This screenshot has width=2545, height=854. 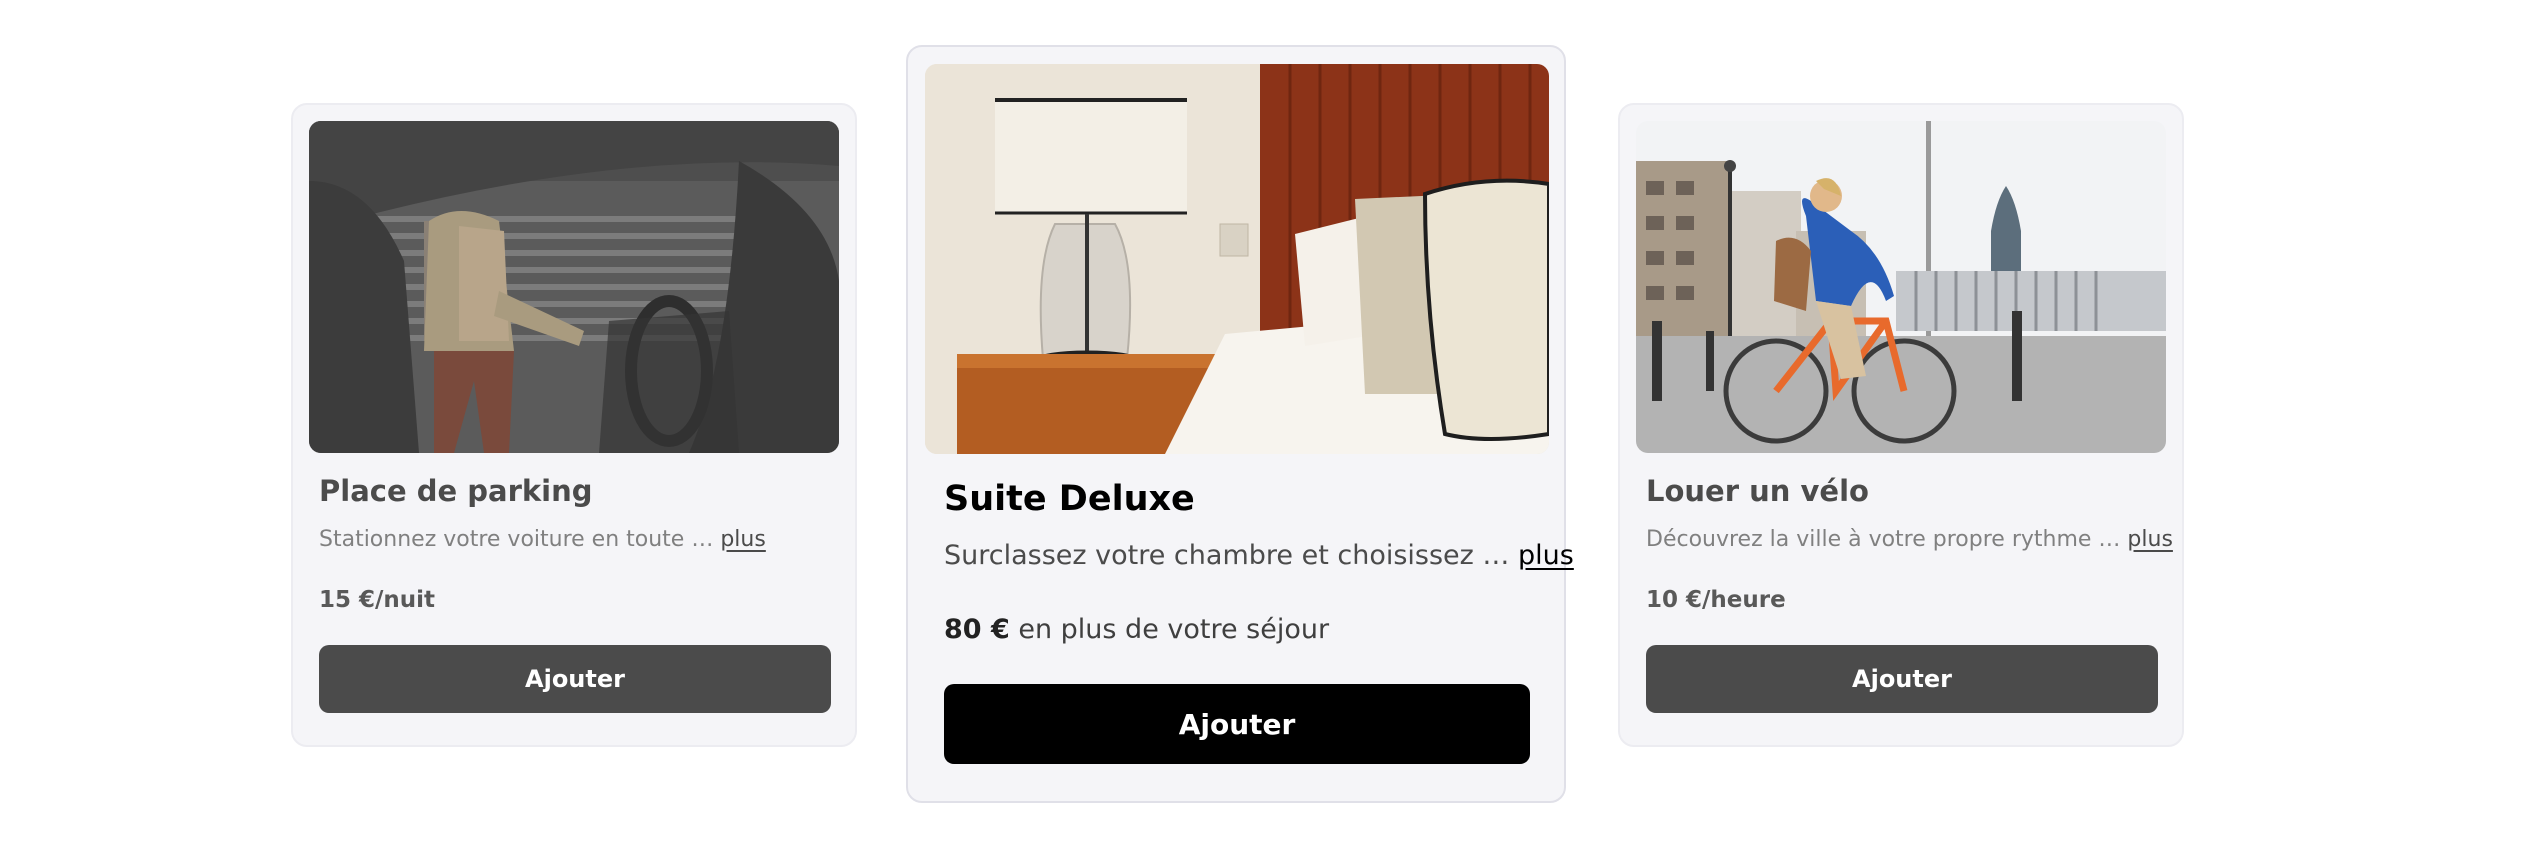 I want to click on price-suffix: en plus de votre séjour, so click(x=1169, y=629).